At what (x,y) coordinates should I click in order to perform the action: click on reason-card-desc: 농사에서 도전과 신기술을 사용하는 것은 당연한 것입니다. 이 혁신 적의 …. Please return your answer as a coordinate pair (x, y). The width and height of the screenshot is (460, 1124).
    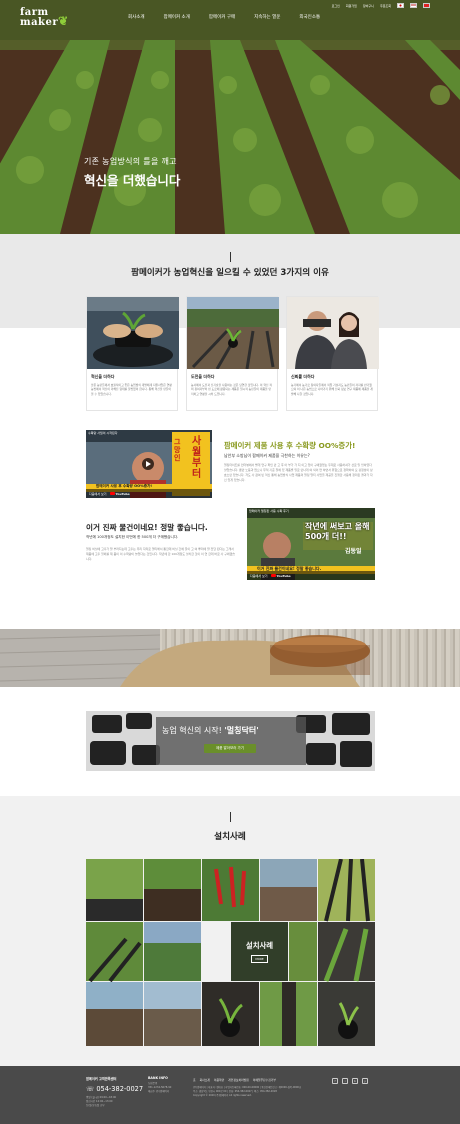
    Looking at the image, I should click on (231, 389).